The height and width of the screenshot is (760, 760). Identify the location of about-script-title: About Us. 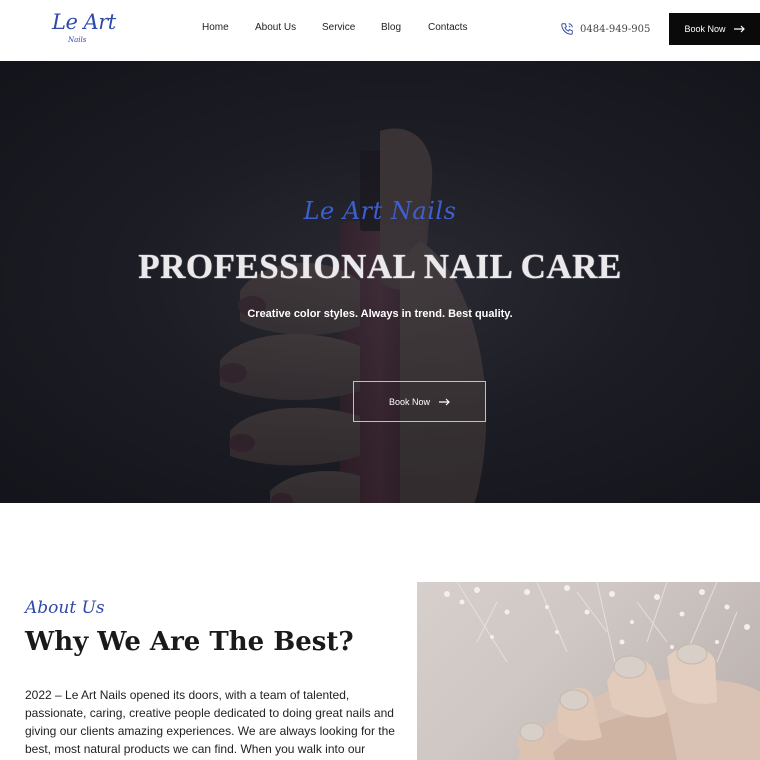
(65, 608).